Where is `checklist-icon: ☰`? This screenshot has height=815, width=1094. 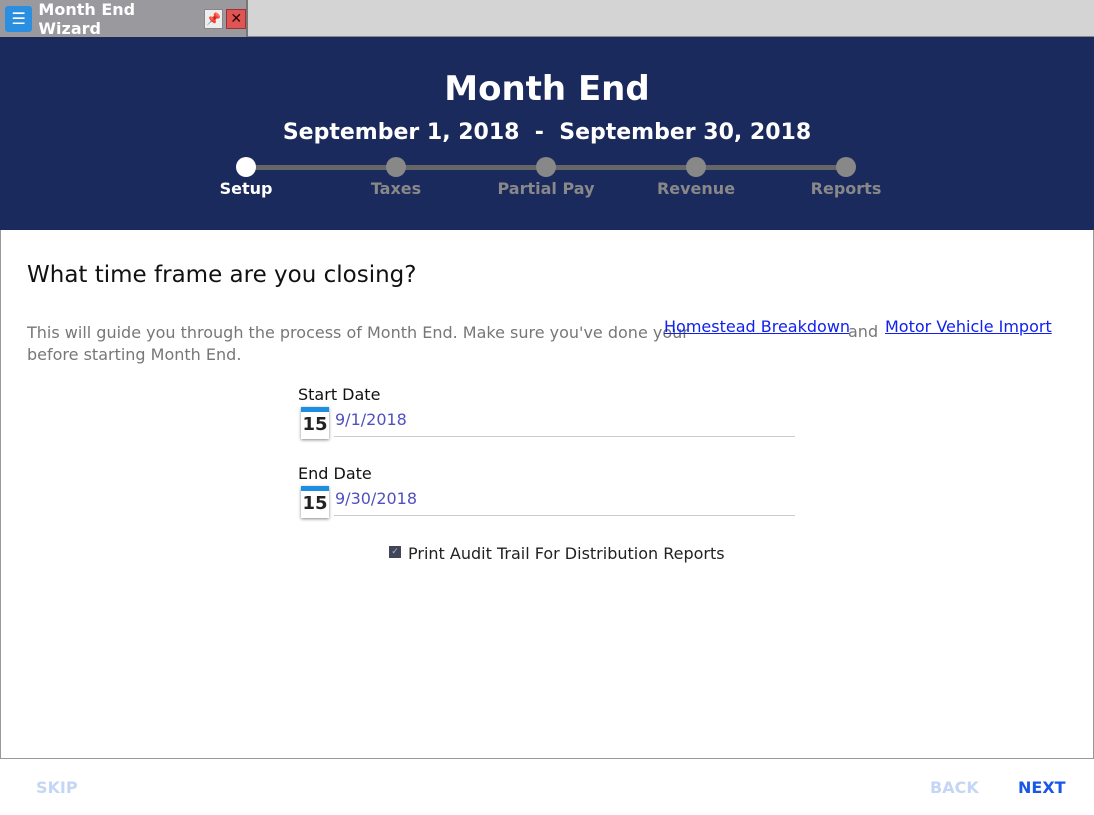
checklist-icon: ☰ is located at coordinates (19, 18).